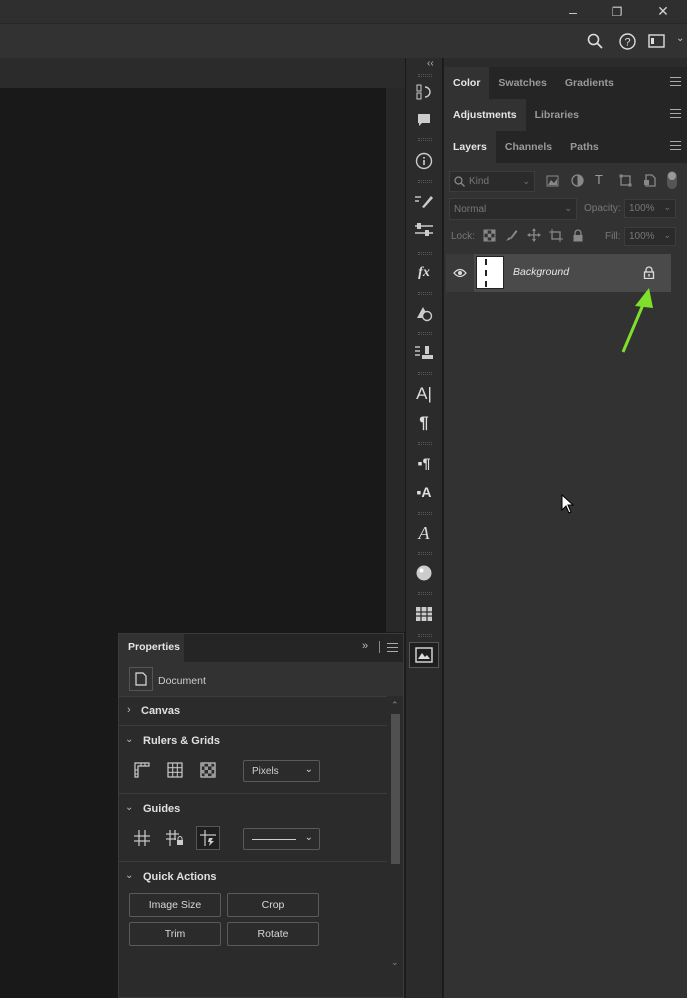 The height and width of the screenshot is (998, 687). What do you see at coordinates (424, 533) in the screenshot?
I see `glyphs-icon: A` at bounding box center [424, 533].